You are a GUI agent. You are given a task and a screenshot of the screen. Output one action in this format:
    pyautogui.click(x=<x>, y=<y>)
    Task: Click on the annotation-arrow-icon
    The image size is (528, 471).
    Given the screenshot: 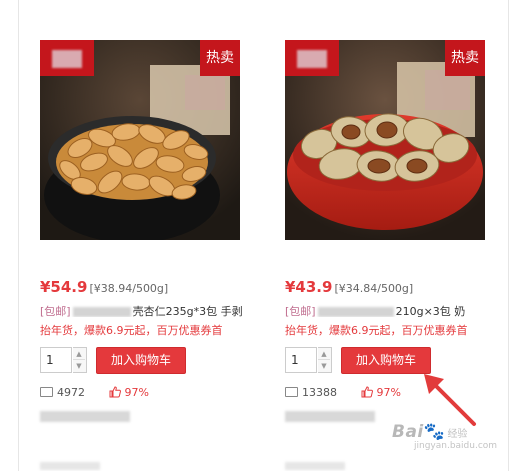 What is the action you would take?
    pyautogui.click(x=450, y=400)
    